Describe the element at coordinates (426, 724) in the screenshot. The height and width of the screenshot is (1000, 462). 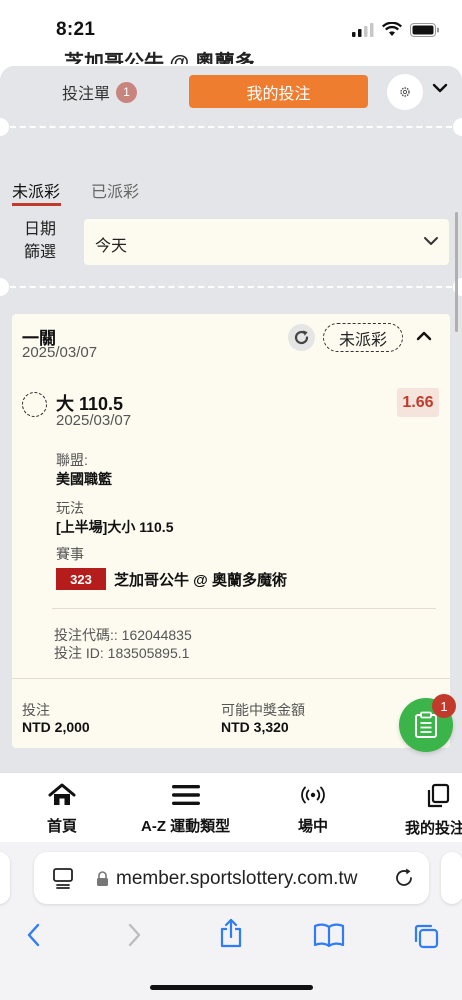
I see `clipboard-icon` at that location.